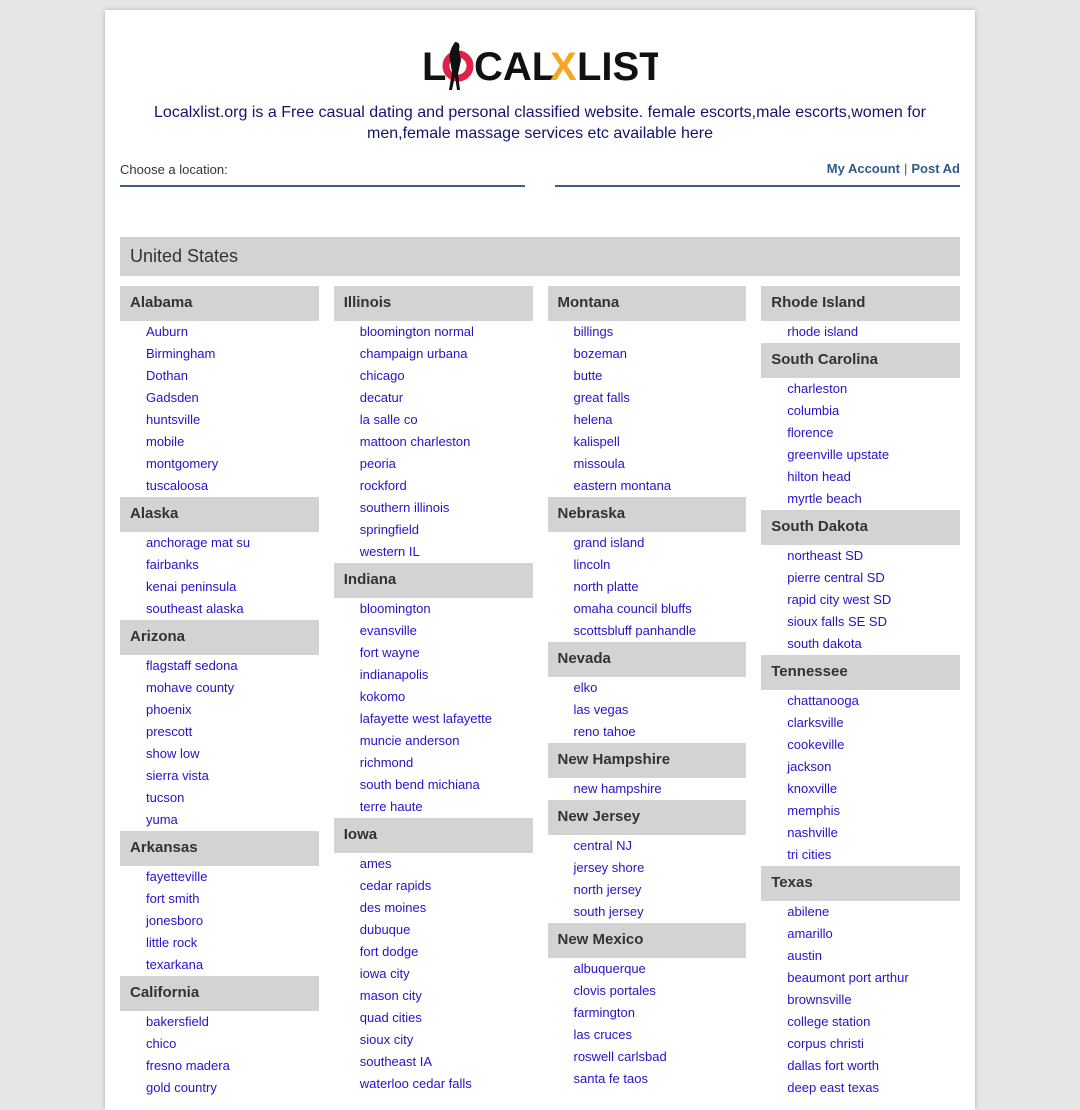 The width and height of the screenshot is (1080, 1110). I want to click on city-link: scottsbluff panhandle, so click(647, 631).